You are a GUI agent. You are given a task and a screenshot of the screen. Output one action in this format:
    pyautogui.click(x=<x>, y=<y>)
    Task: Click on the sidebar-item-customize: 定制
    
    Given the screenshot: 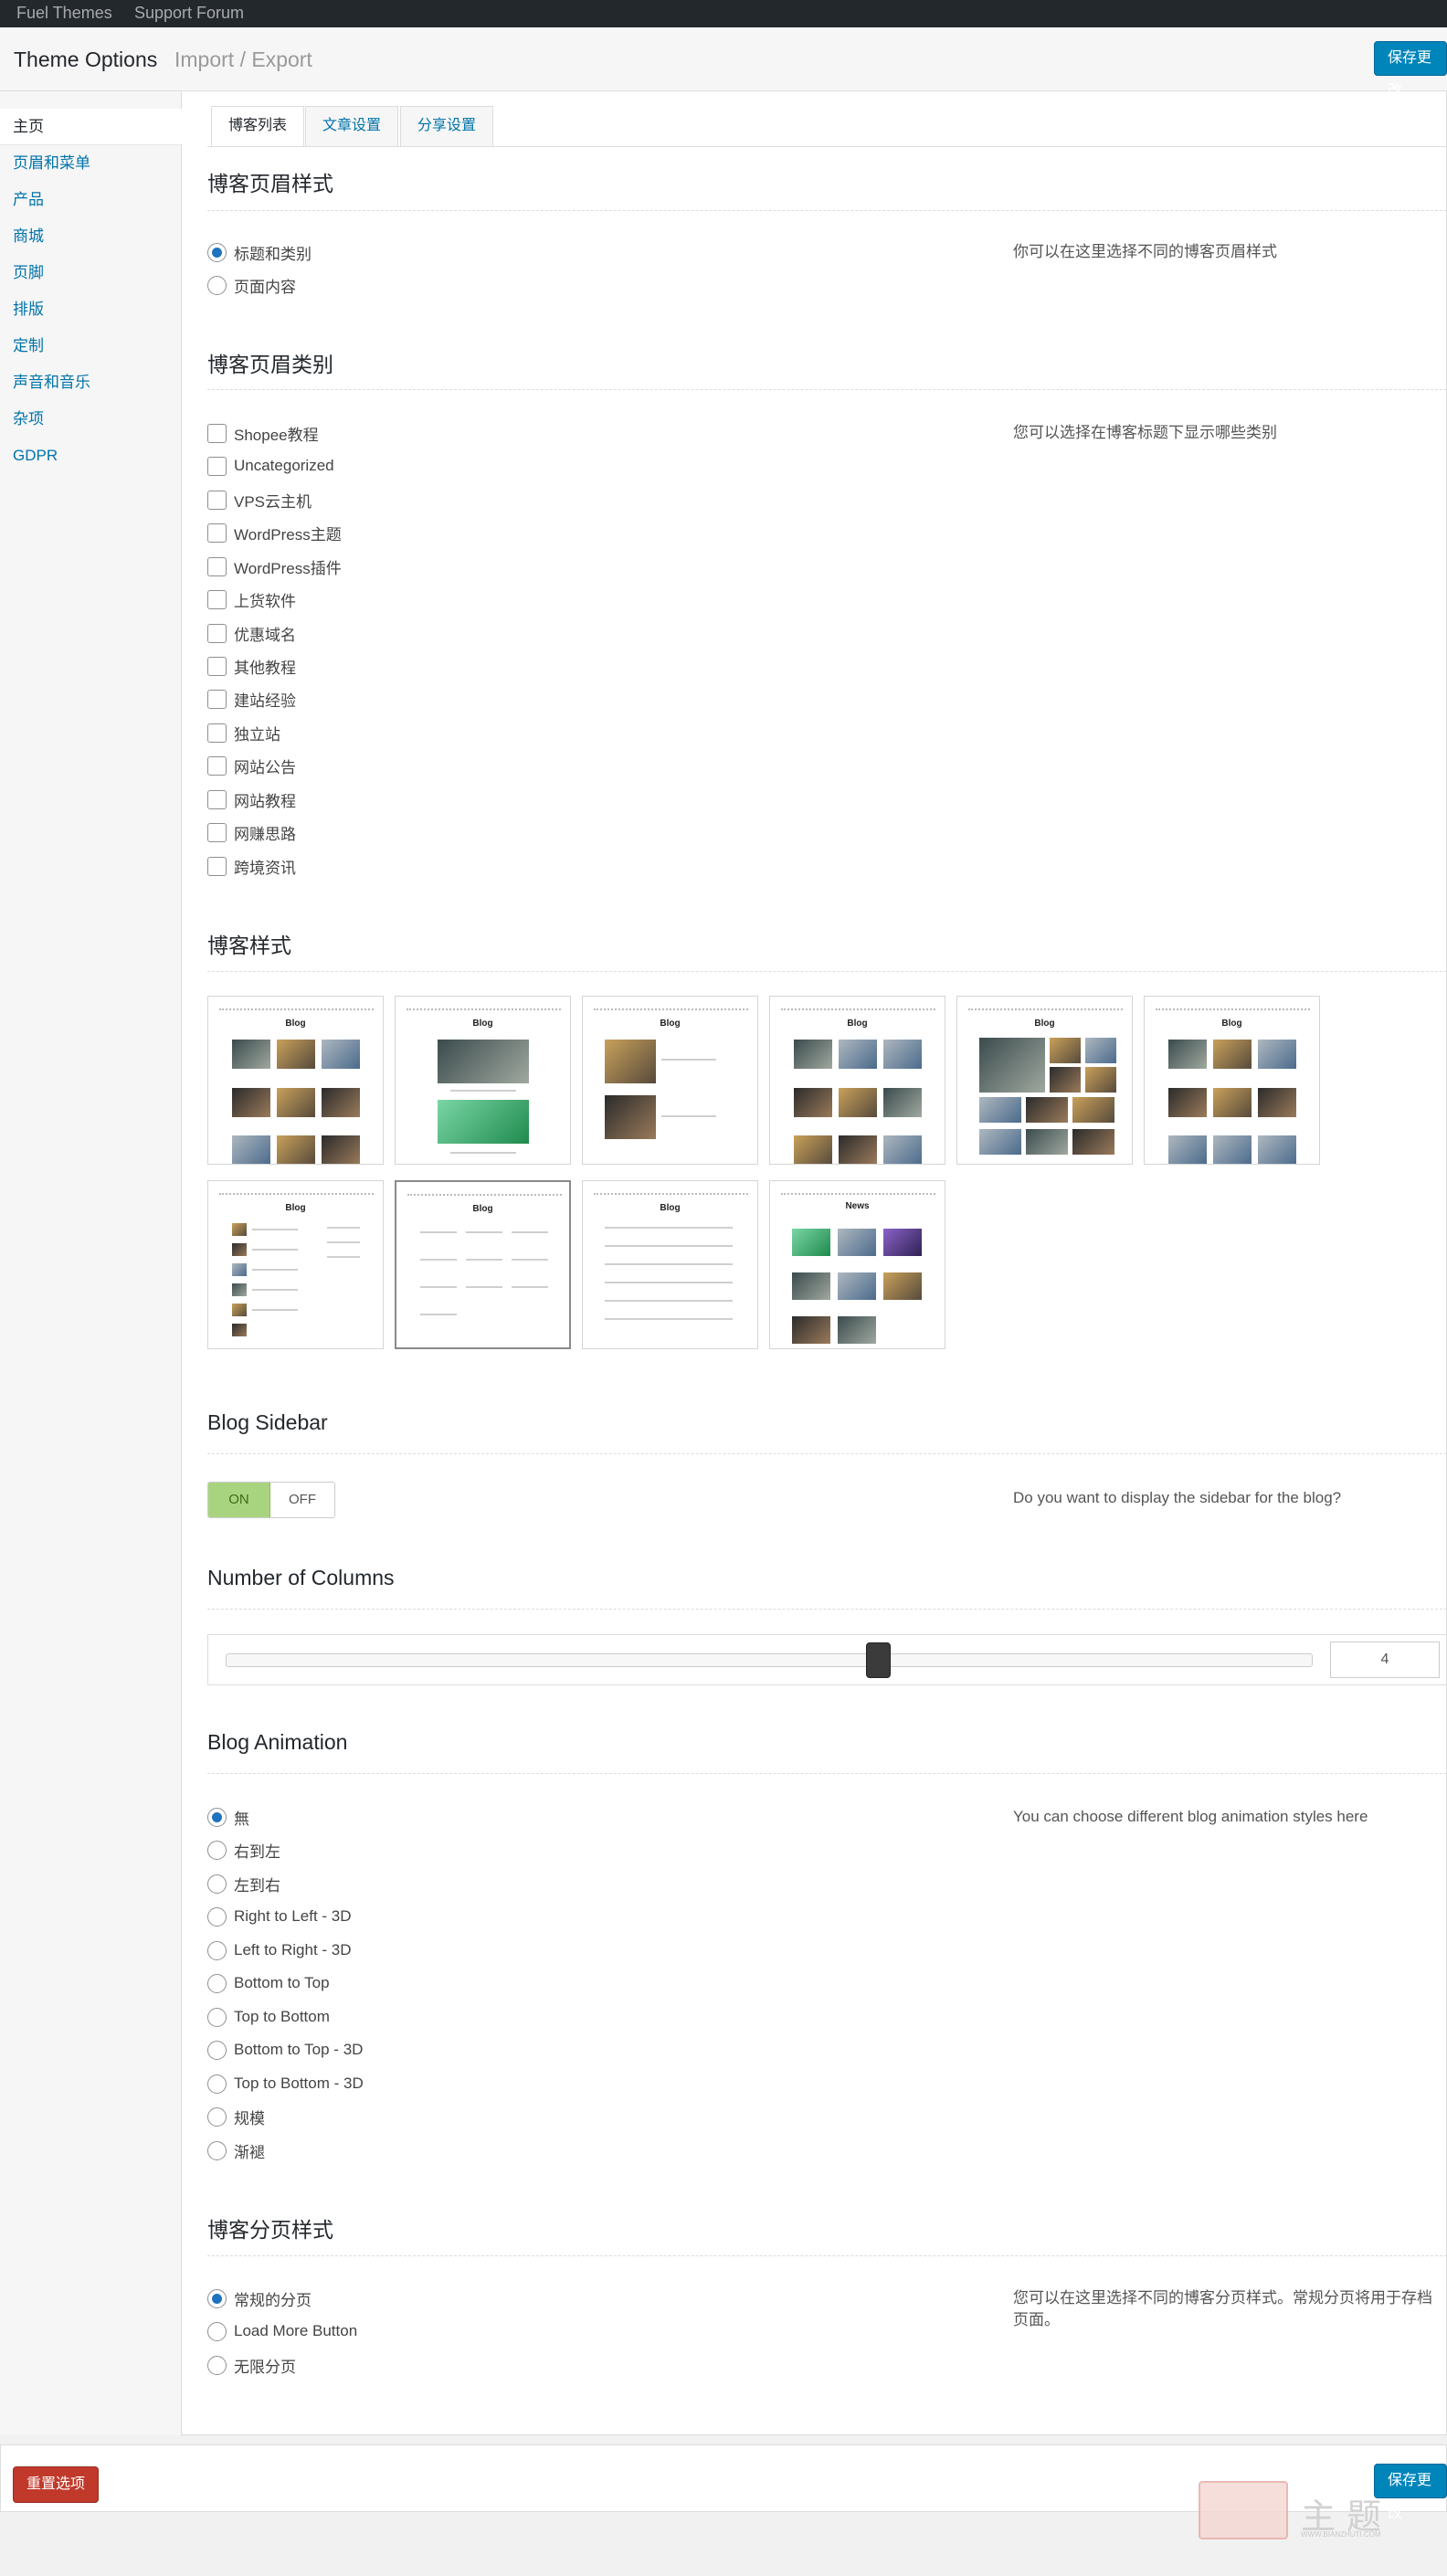 What is the action you would take?
    pyautogui.click(x=91, y=346)
    